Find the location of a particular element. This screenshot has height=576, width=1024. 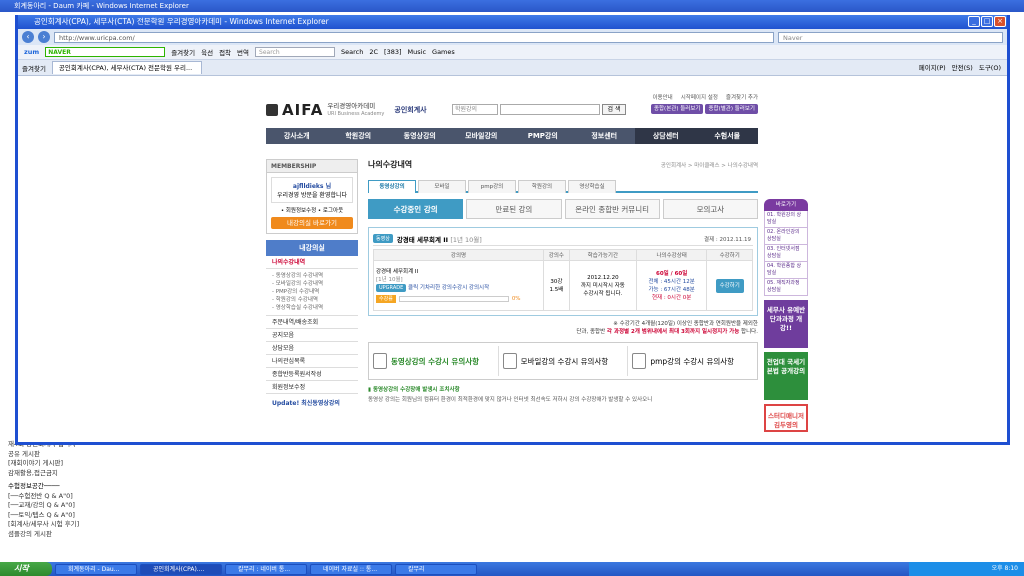

bg-section-item: [──교재/강의 Q & A"0] is located at coordinates (55, 506).